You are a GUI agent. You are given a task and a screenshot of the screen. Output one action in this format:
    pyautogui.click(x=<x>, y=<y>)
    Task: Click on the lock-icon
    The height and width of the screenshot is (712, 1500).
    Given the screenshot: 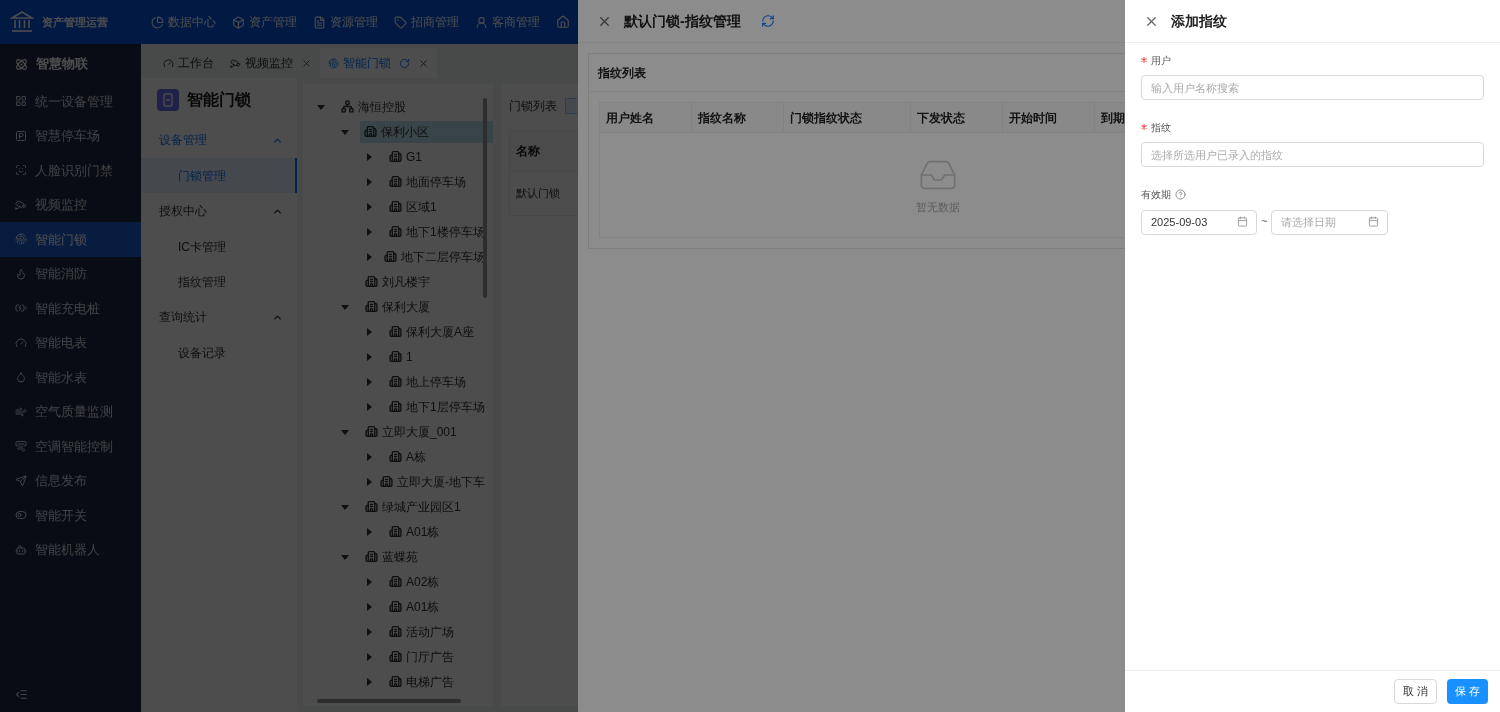 What is the action you would take?
    pyautogui.click(x=168, y=100)
    